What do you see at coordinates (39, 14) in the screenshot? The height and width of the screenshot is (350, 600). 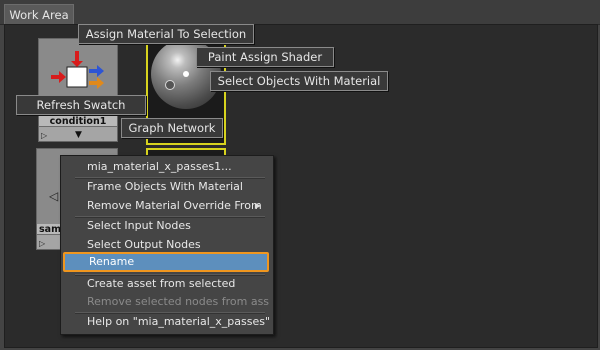 I see `tab-work-area: Work Area` at bounding box center [39, 14].